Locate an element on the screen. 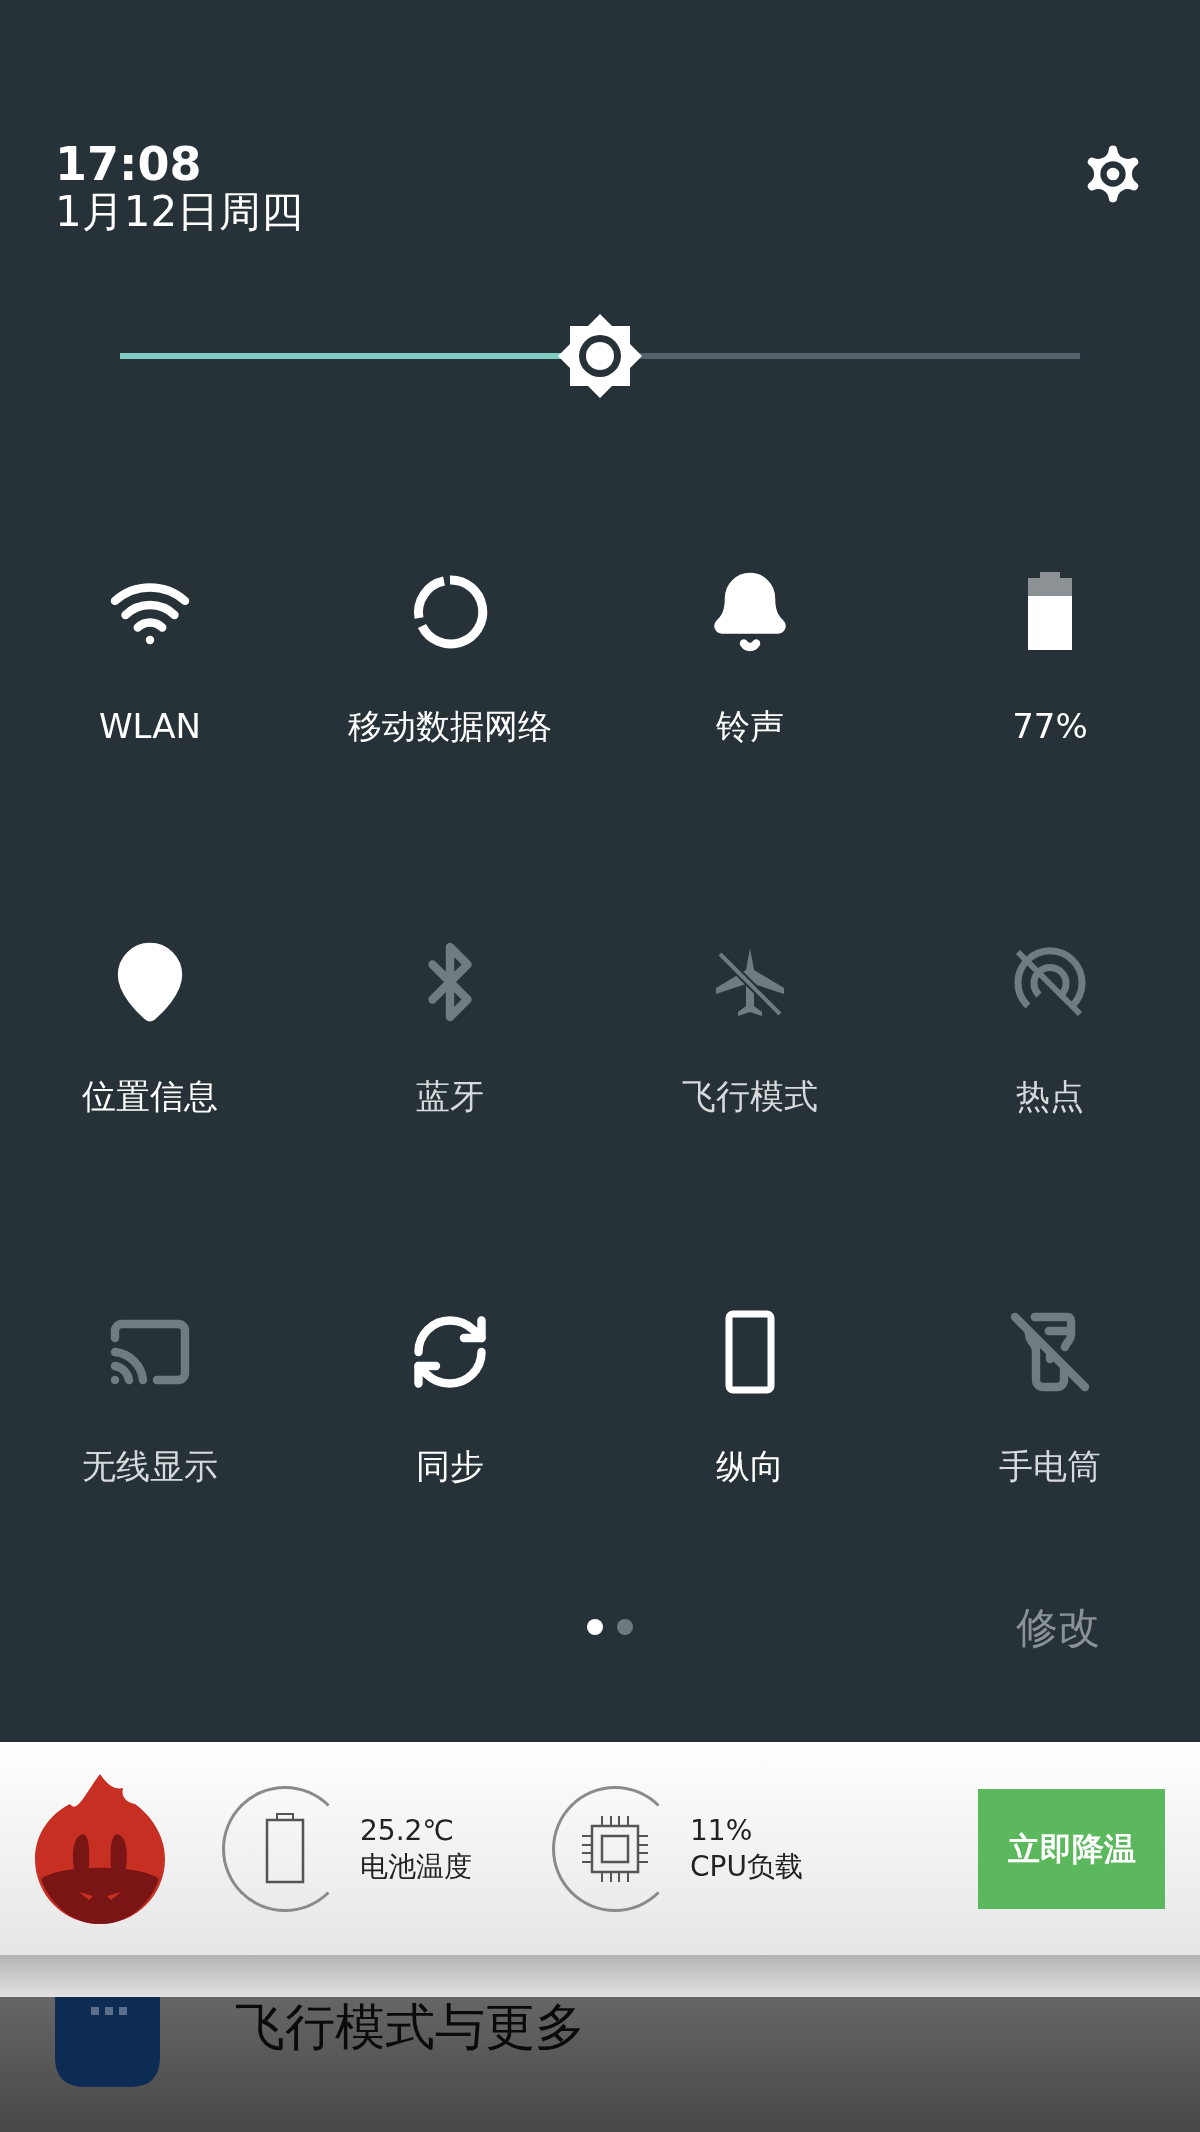 The height and width of the screenshot is (2132, 1200). clock-time: 17:08 is located at coordinates (129, 164).